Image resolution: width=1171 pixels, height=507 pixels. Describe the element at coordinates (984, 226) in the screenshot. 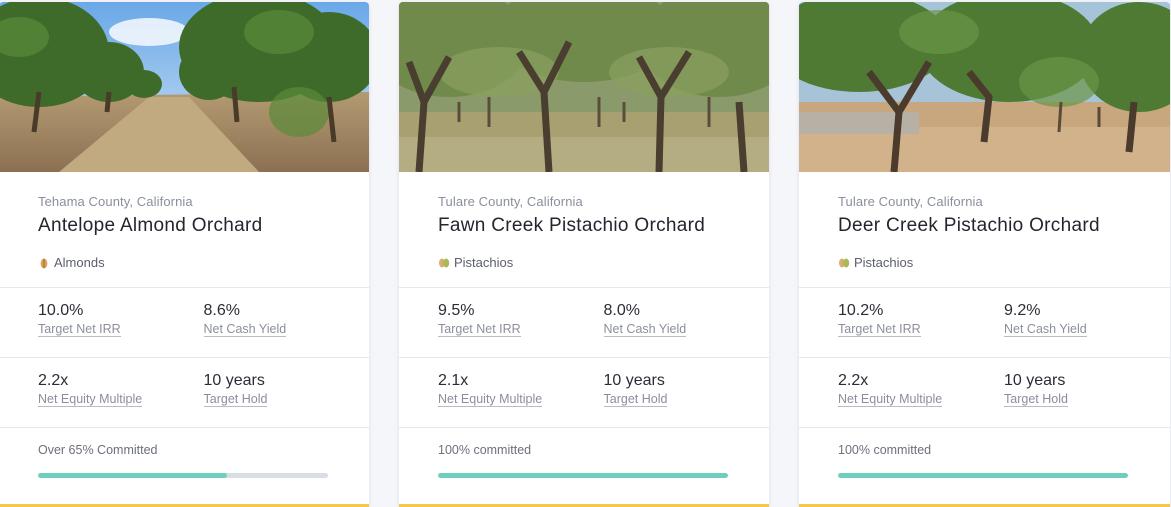

I see `orchard-title: Deer Creek Pistachio Orchard` at that location.